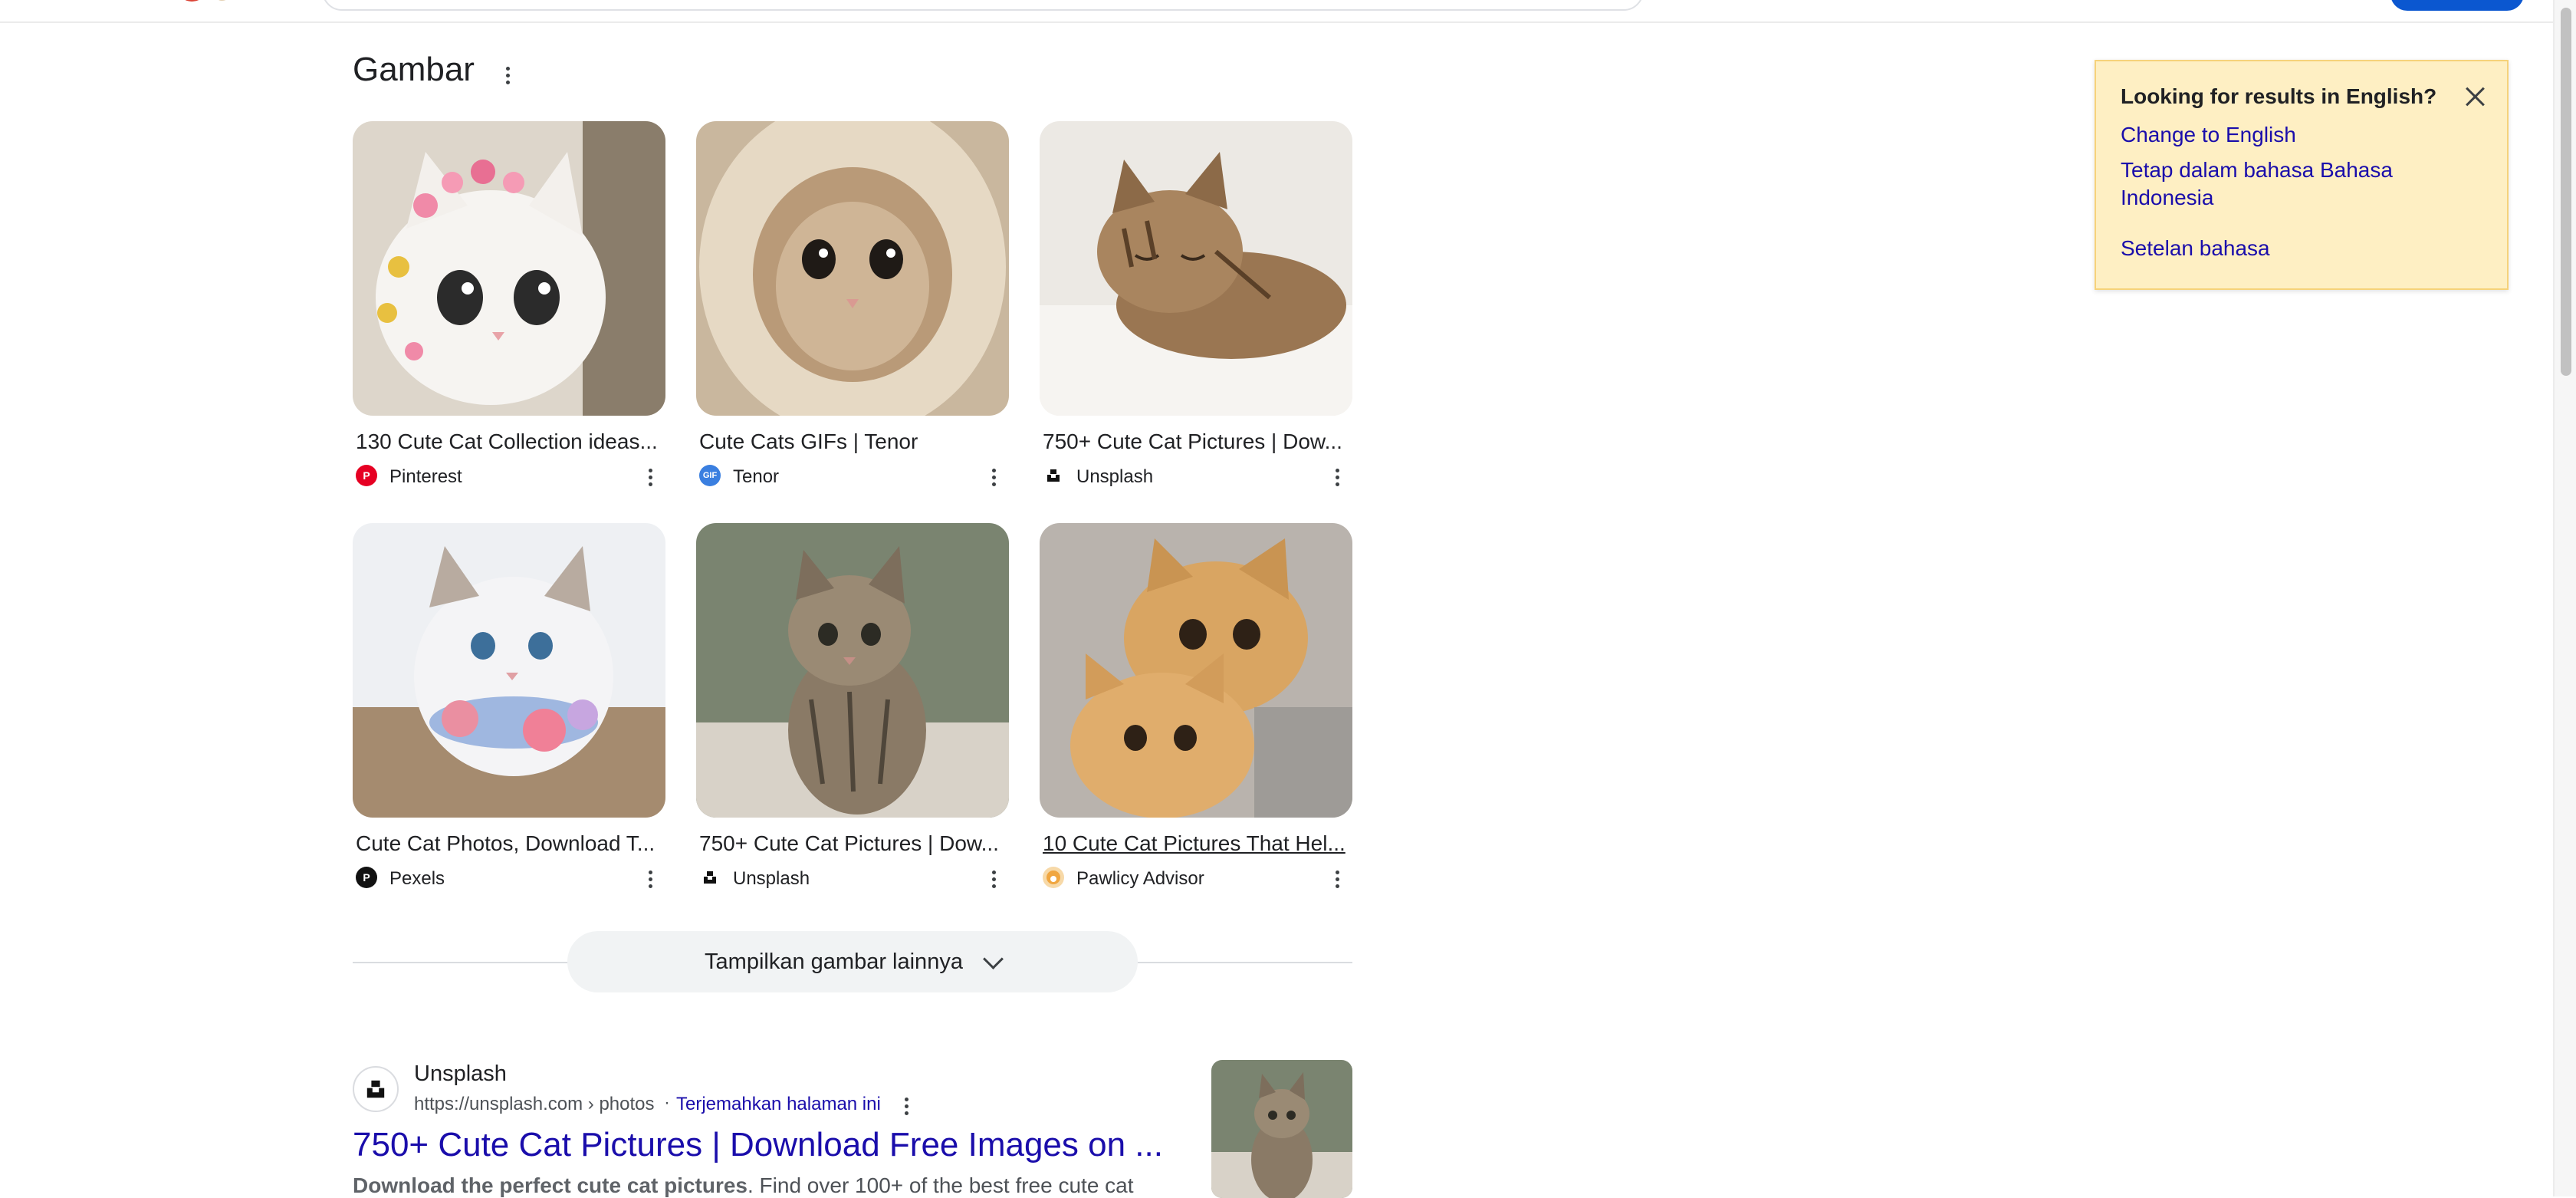 The width and height of the screenshot is (2576, 1198). I want to click on result-site-name: Unsplash, so click(461, 1074).